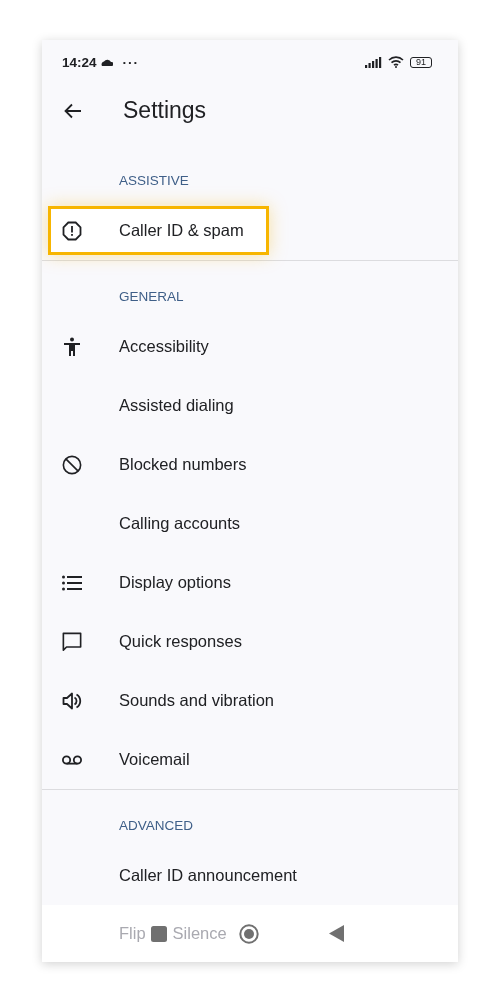 This screenshot has height=1003, width=500. I want to click on back-arrow-icon, so click(73, 110).